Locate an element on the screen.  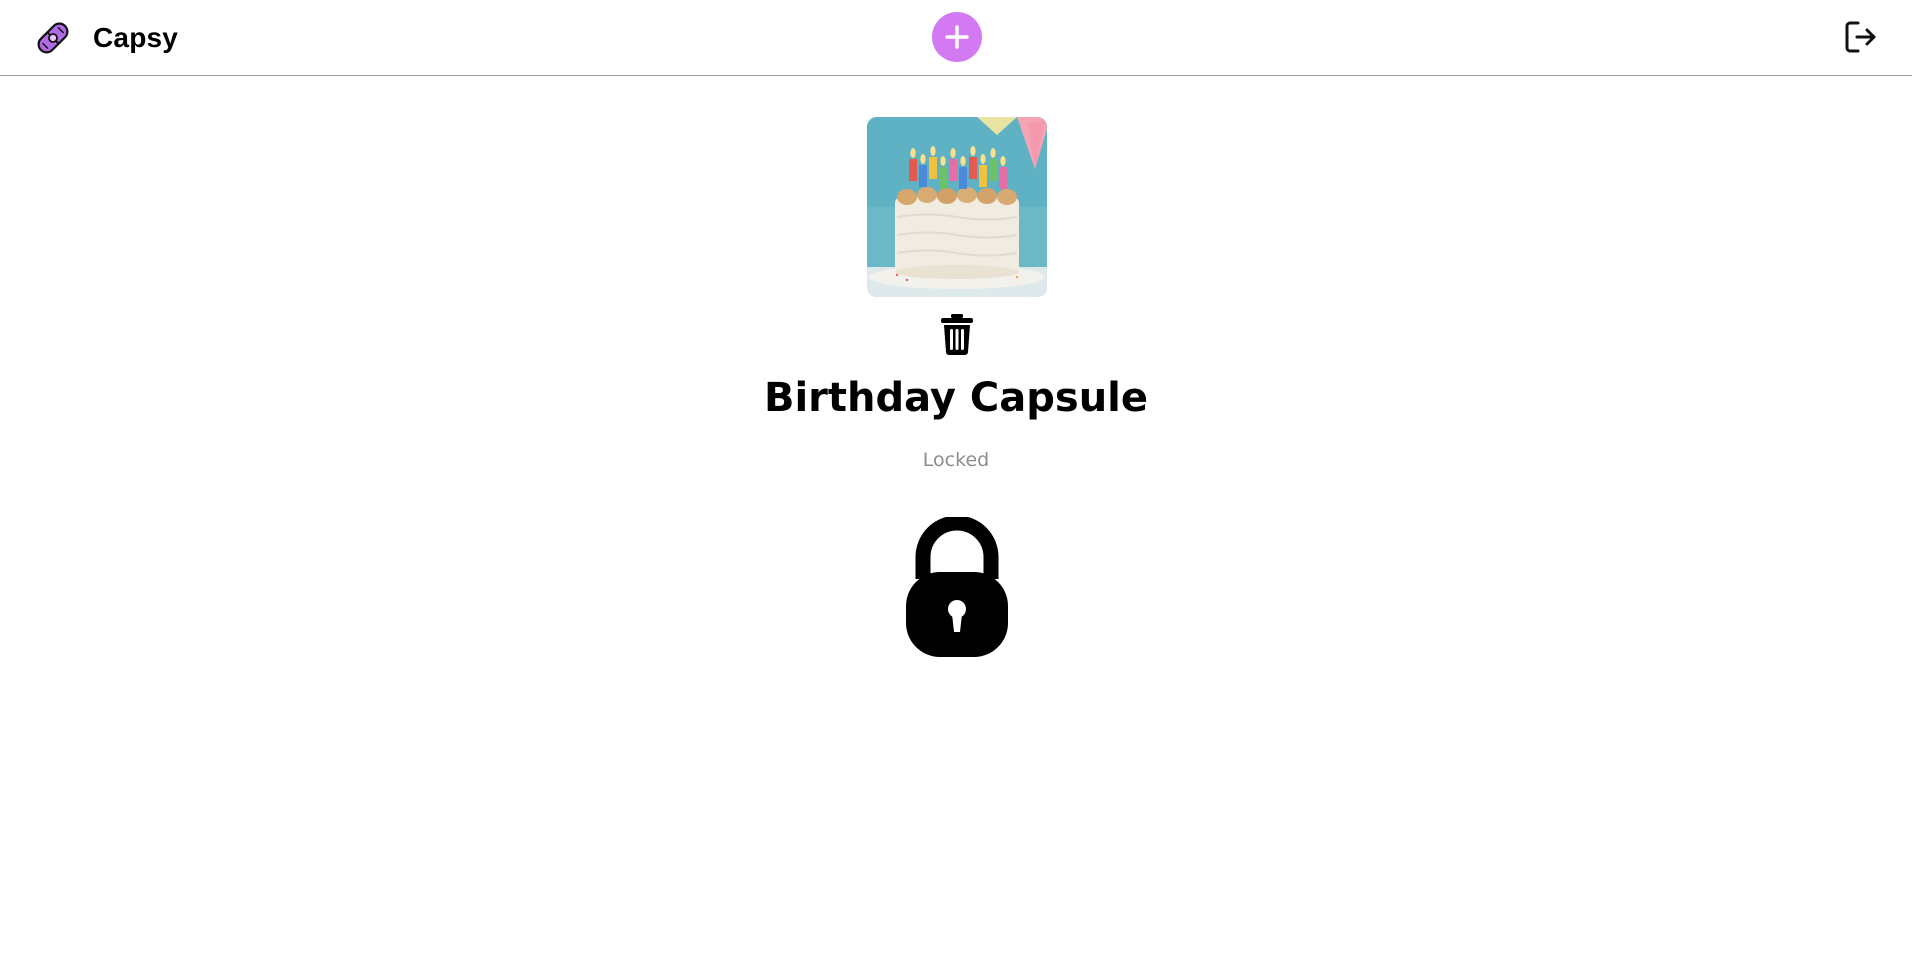
top-navigation-bar: Capsy is located at coordinates (956, 38).